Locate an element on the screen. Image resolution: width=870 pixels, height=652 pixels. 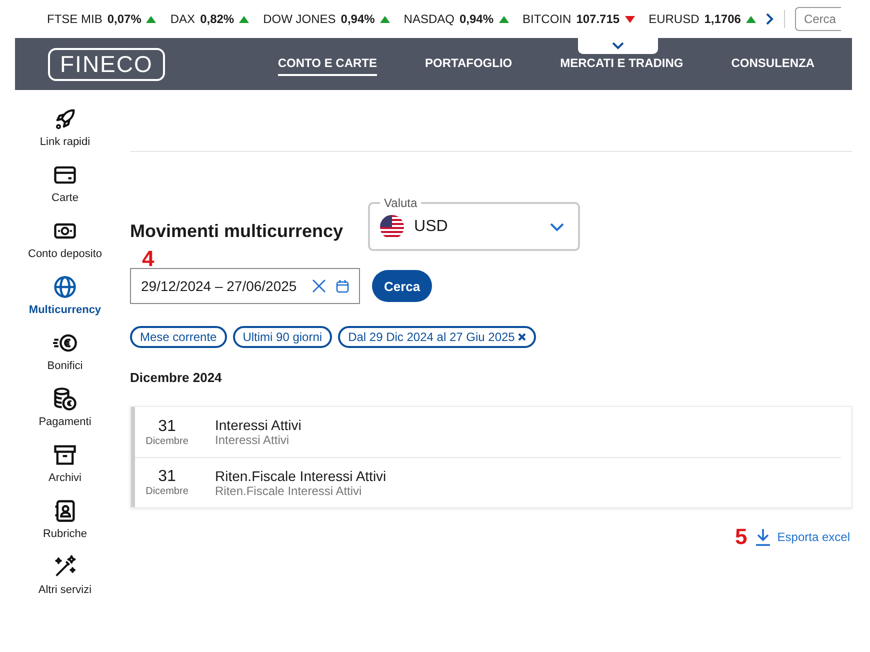
currency-select: Valuta USD is located at coordinates (474, 224).